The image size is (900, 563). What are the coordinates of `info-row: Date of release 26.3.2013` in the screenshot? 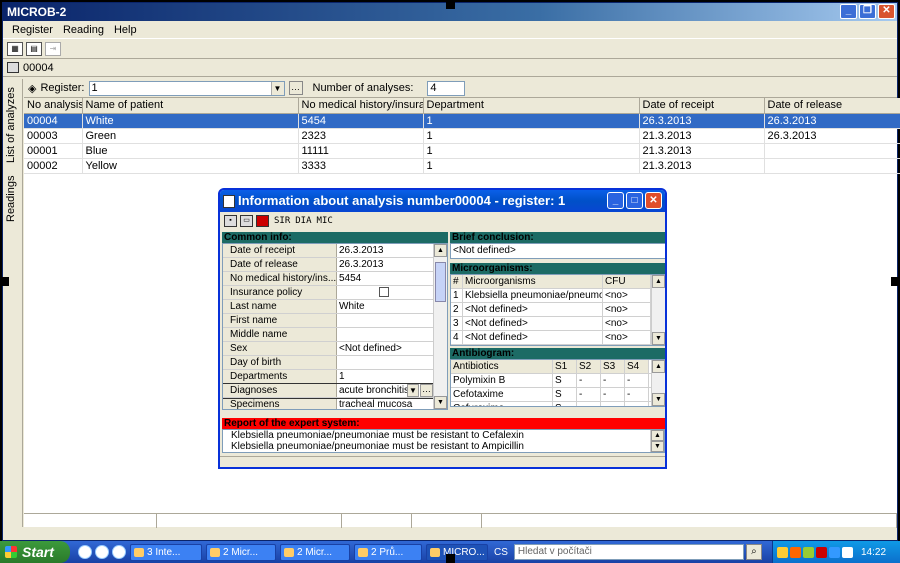 It's located at (335, 265).